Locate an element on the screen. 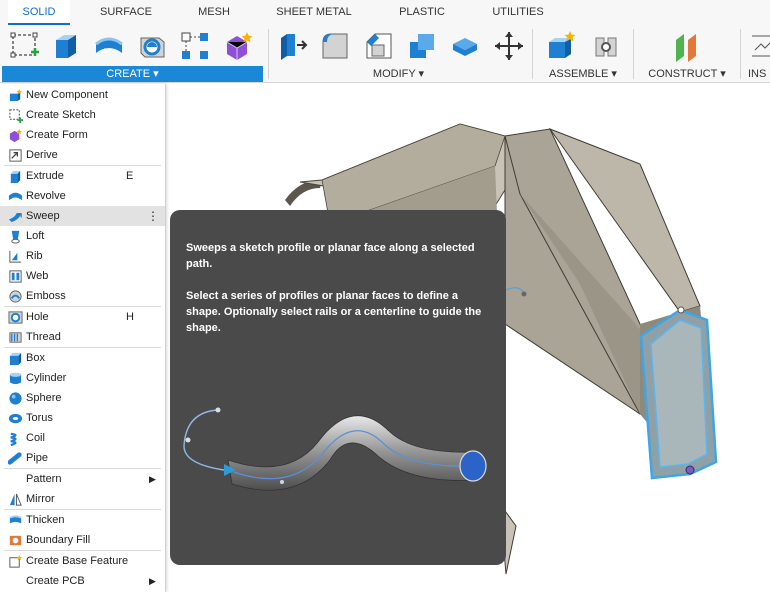 The image size is (770, 592). menu-item-pattern: Pattern ▶ is located at coordinates (82, 479).